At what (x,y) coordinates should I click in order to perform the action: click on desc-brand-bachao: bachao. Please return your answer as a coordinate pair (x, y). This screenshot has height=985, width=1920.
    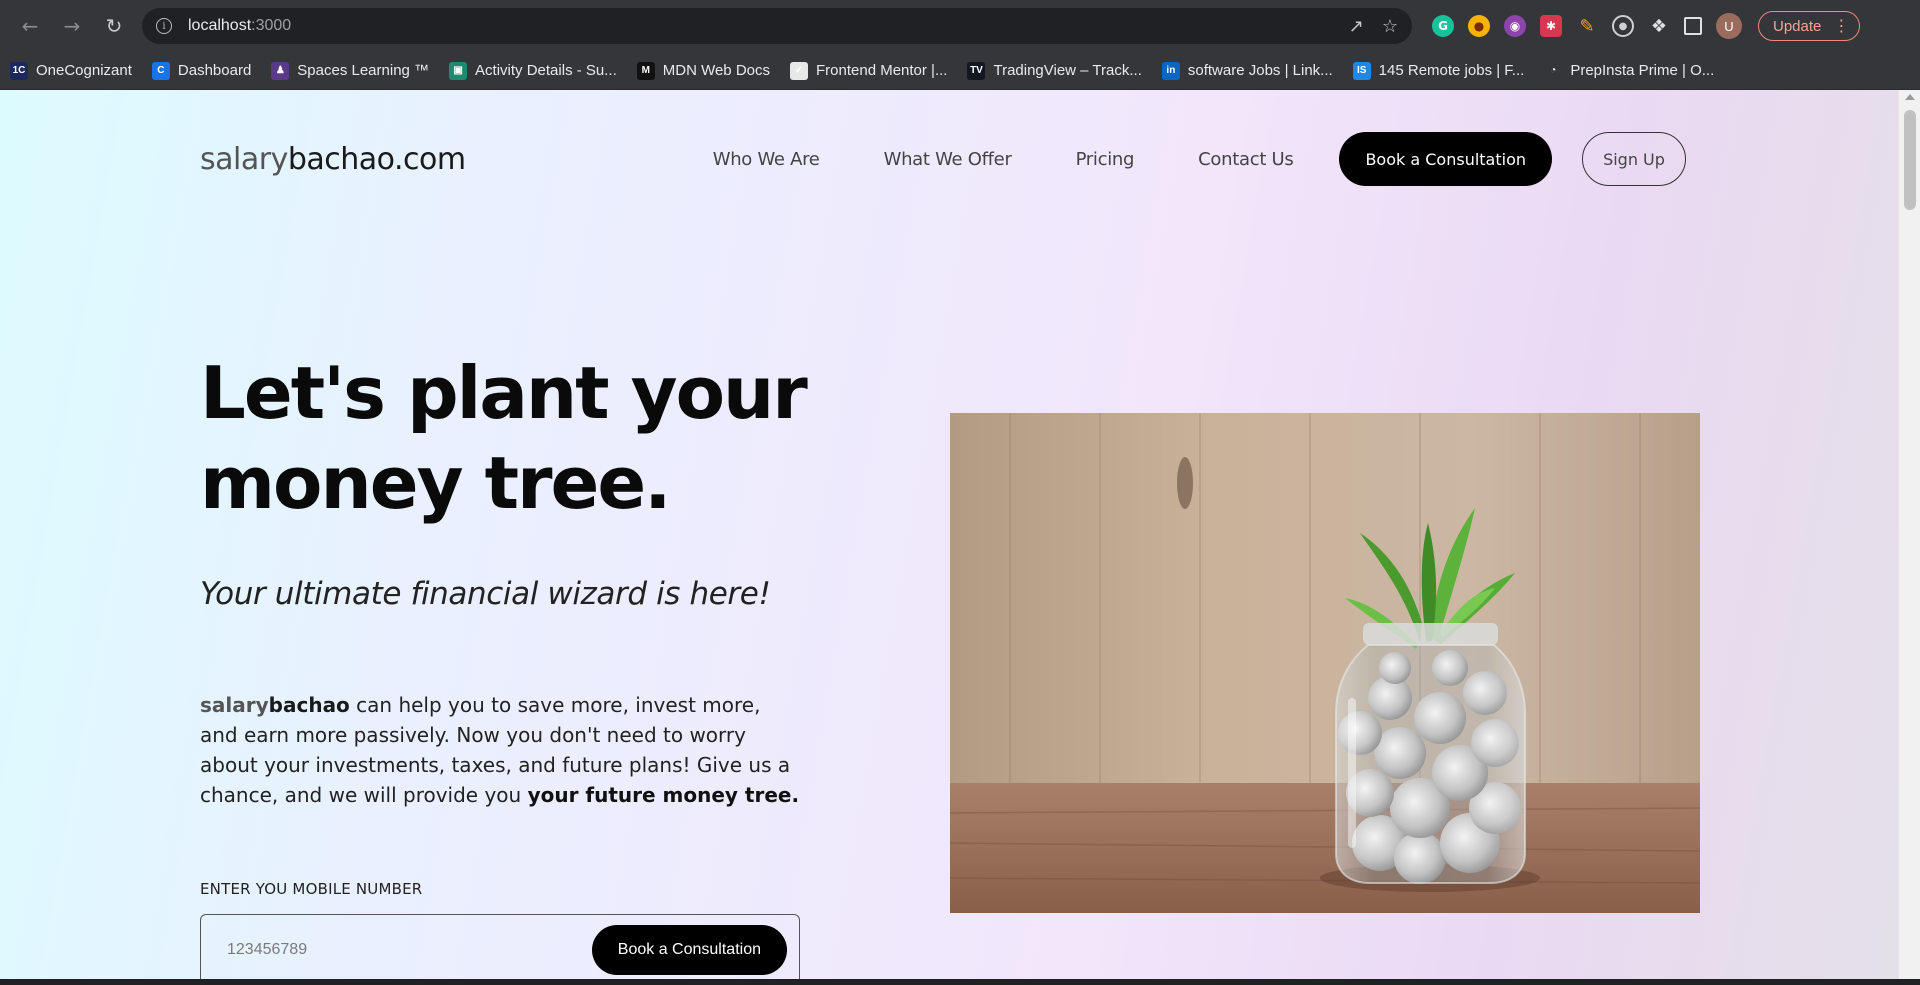
    Looking at the image, I should click on (309, 705).